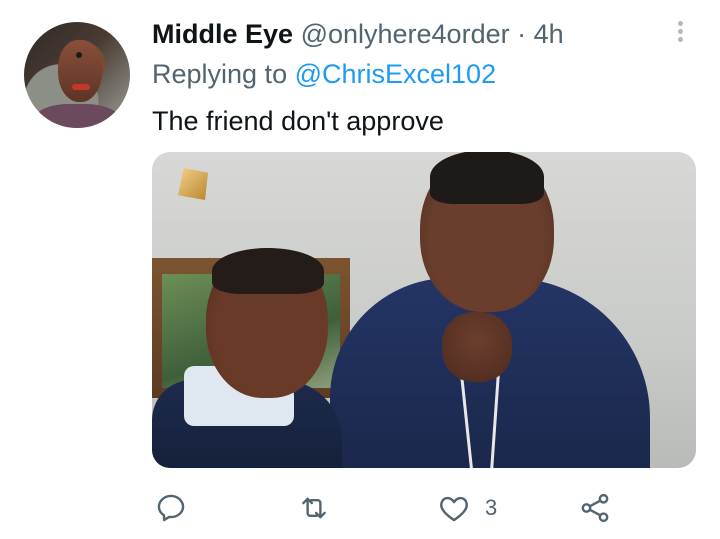 This screenshot has height=539, width=720. I want to click on avatar-mouth, so click(81, 87).